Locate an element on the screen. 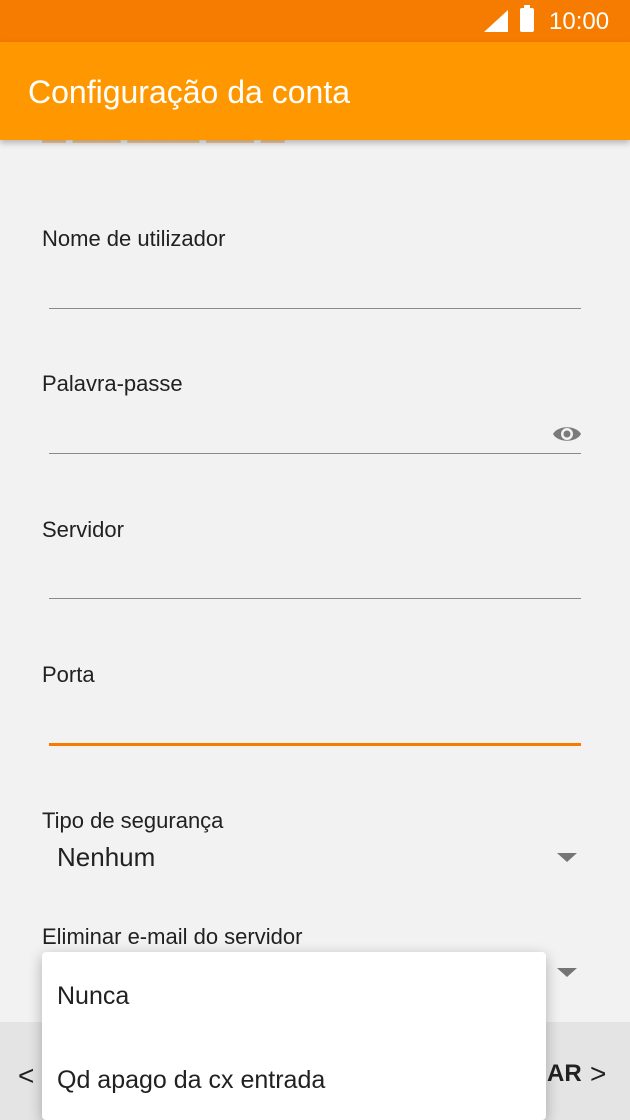 Image resolution: width=630 pixels, height=1120 pixels. delete-email-options-menu: Nunca Qd apago da cx entrada is located at coordinates (294, 1036).